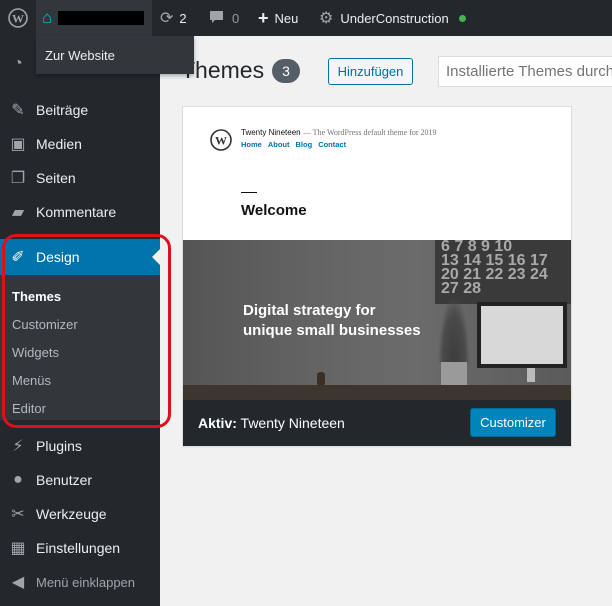  I want to click on sidebar-item-label: Werkzeuge, so click(71, 514).